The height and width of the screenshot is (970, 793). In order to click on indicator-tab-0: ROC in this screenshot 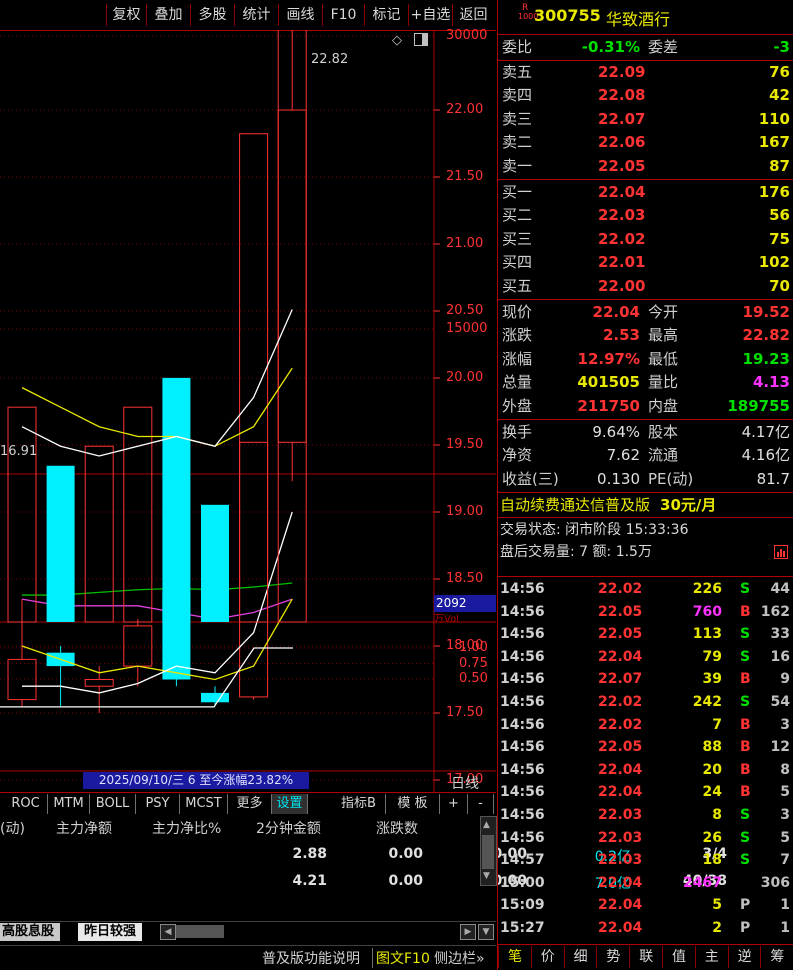, I will do `click(26, 804)`.